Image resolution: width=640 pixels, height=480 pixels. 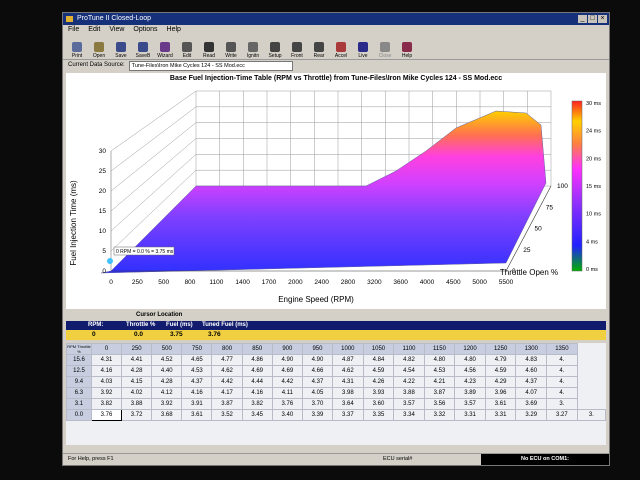 I want to click on fuel-cell: 3.40, so click(x=287, y=415).